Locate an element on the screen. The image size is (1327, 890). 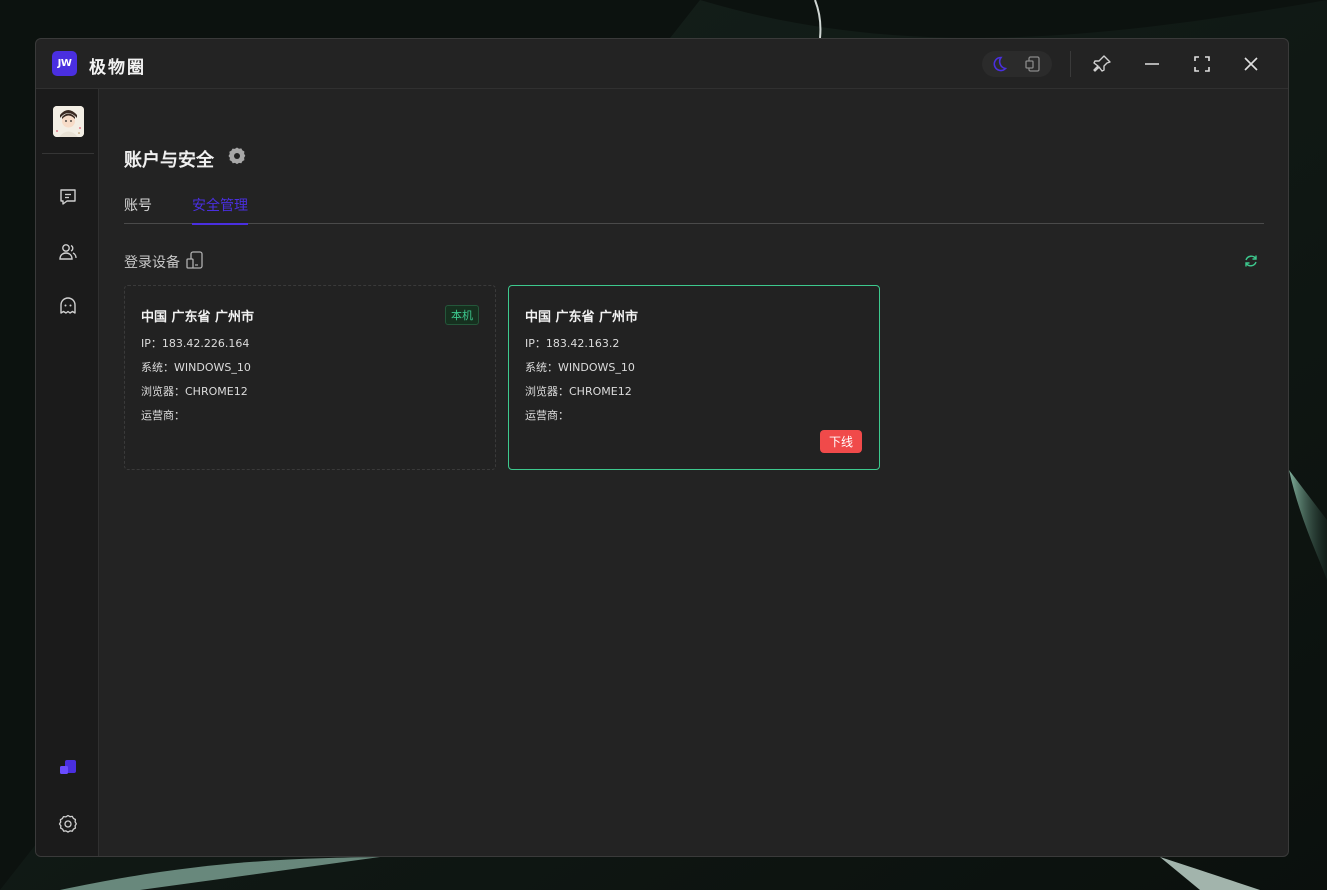
avatar is located at coordinates (68, 121).